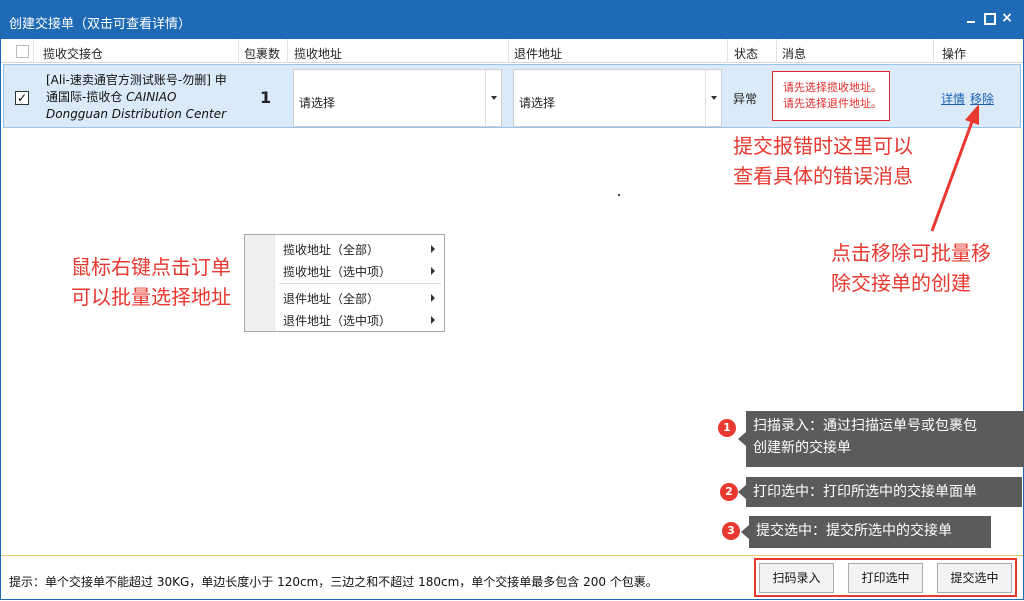 The height and width of the screenshot is (601, 1024). What do you see at coordinates (337, 271) in the screenshot?
I see `menu-item-pickup-selected: 揽收地址（选中项）` at bounding box center [337, 271].